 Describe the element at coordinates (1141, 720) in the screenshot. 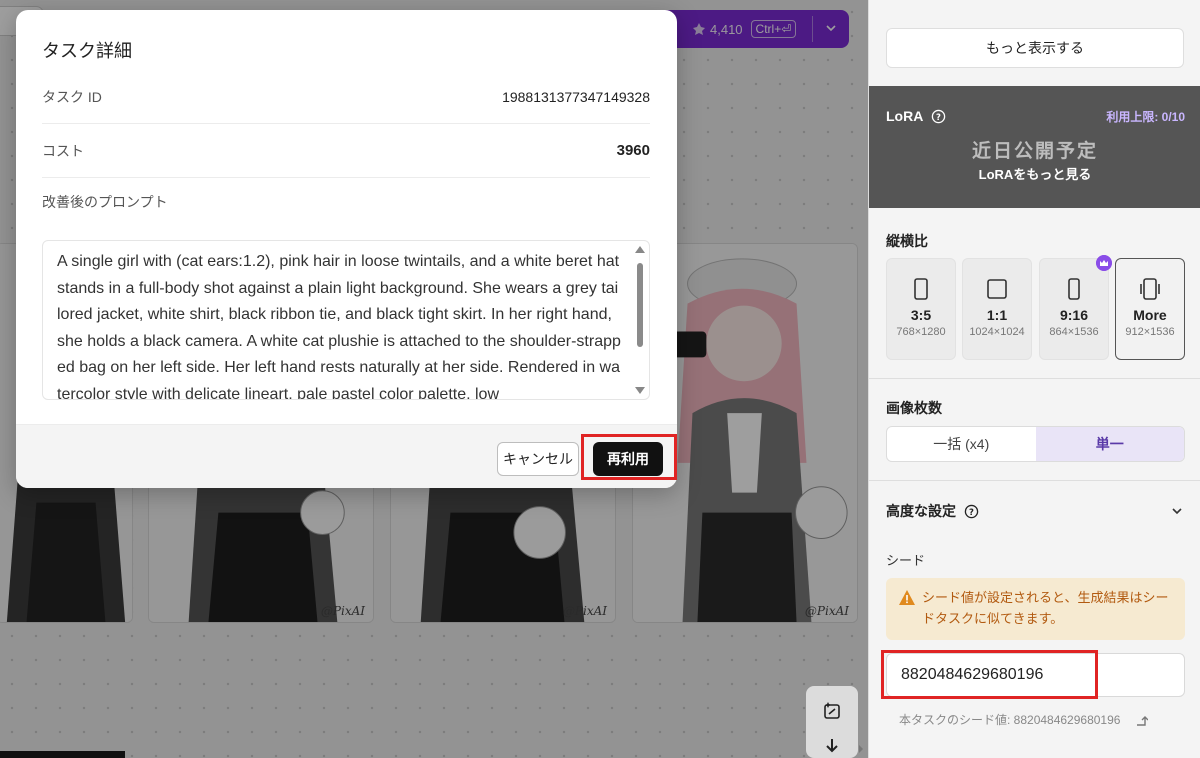

I see `apply-seed-icon` at that location.